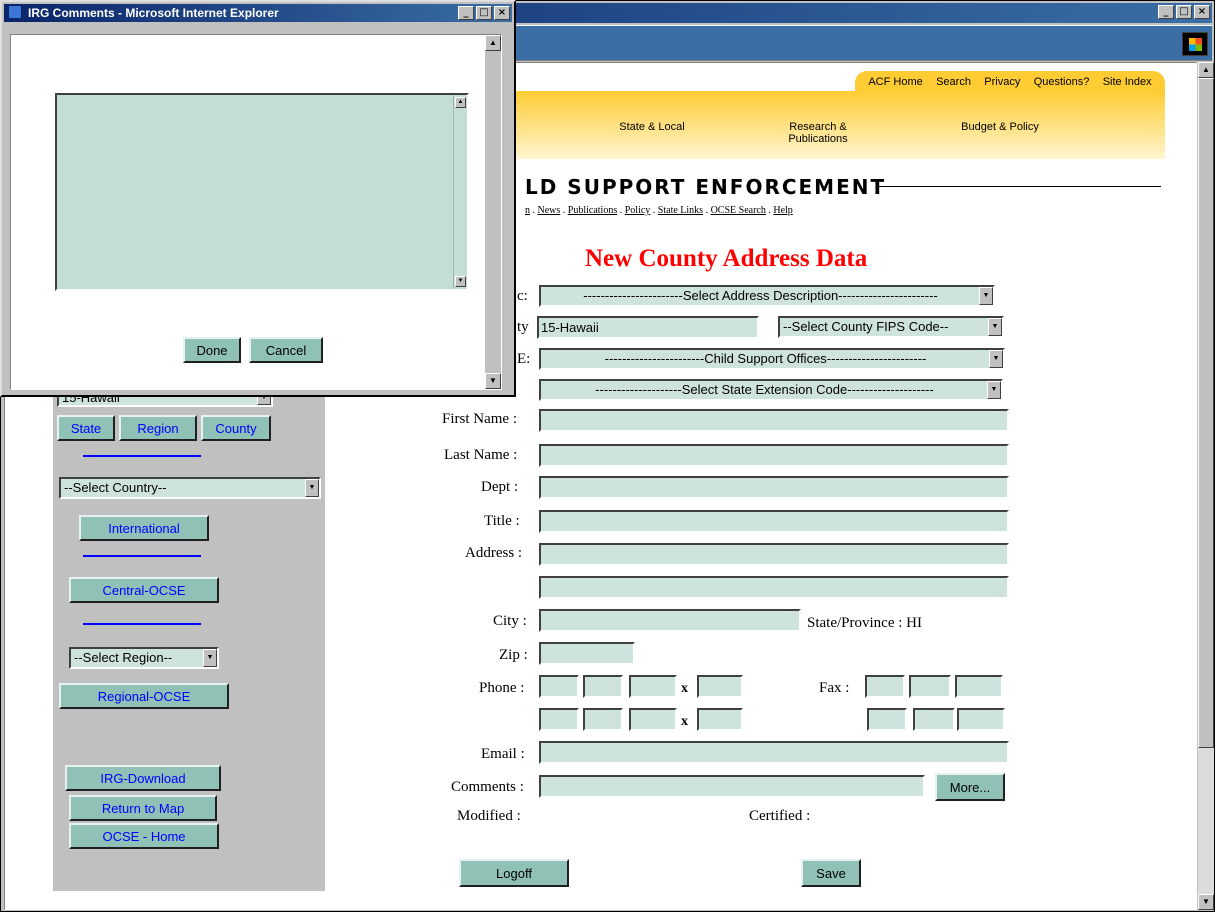 Image resolution: width=1215 pixels, height=912 pixels. Describe the element at coordinates (653, 719) in the screenshot. I see `phone2-line-field` at that location.